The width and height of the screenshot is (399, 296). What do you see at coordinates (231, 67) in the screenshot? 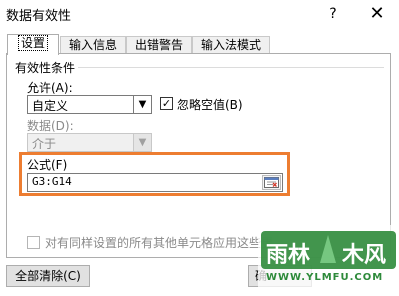
I see `group-divider` at bounding box center [231, 67].